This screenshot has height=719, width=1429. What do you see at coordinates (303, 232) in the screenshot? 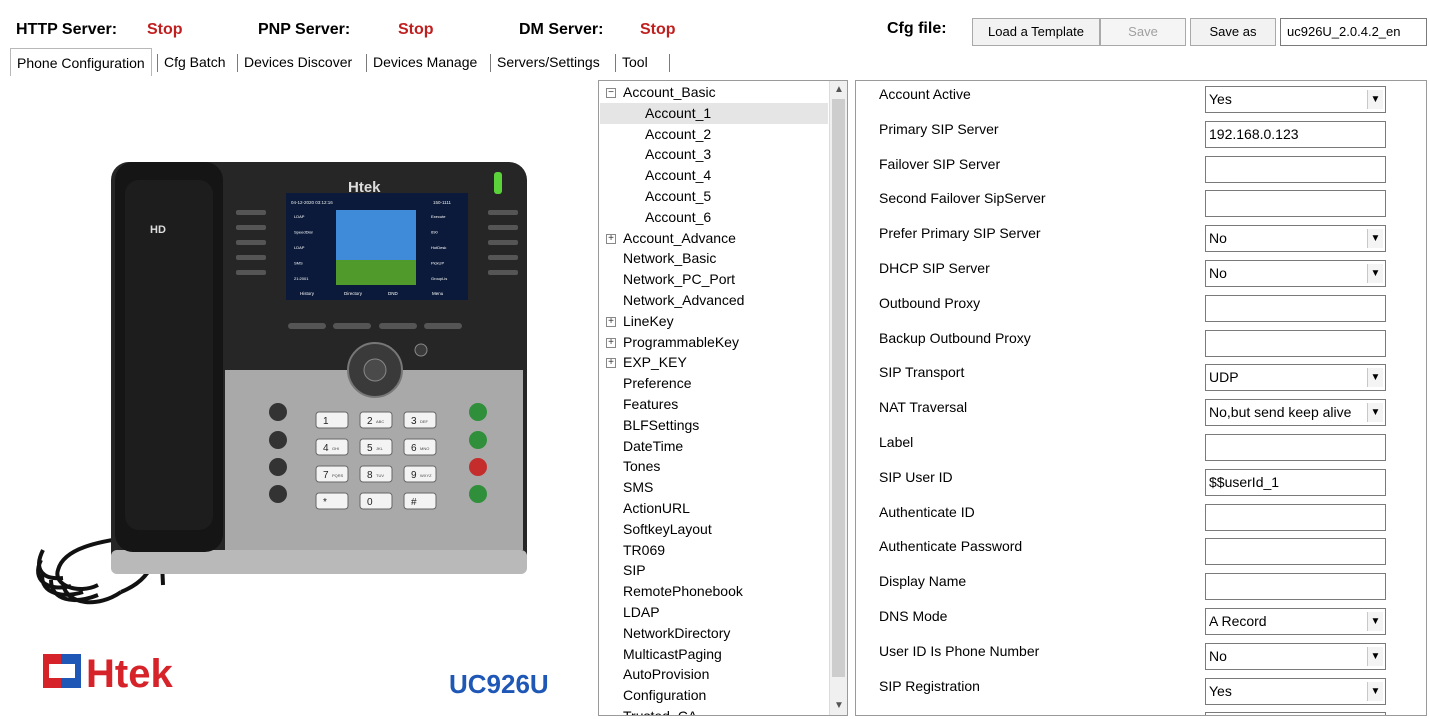
I see `screen-line-label: SpeedDial` at bounding box center [303, 232].